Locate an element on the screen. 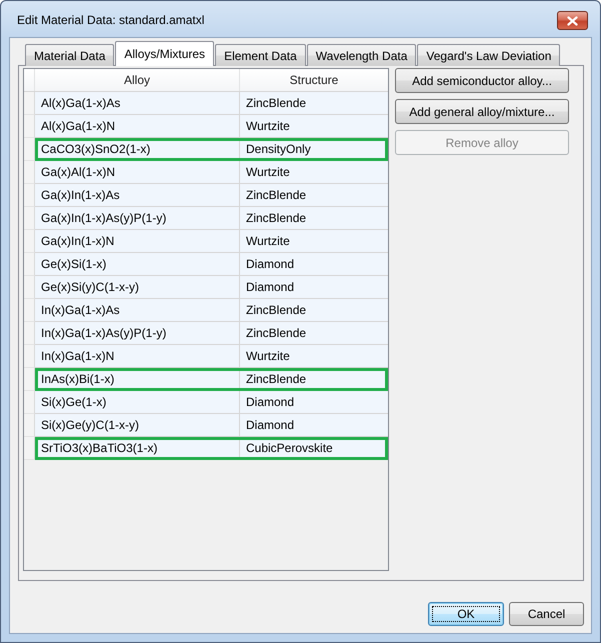  table-row: Al(x)Ga(1-x)N Wurtzite is located at coordinates (211, 126).